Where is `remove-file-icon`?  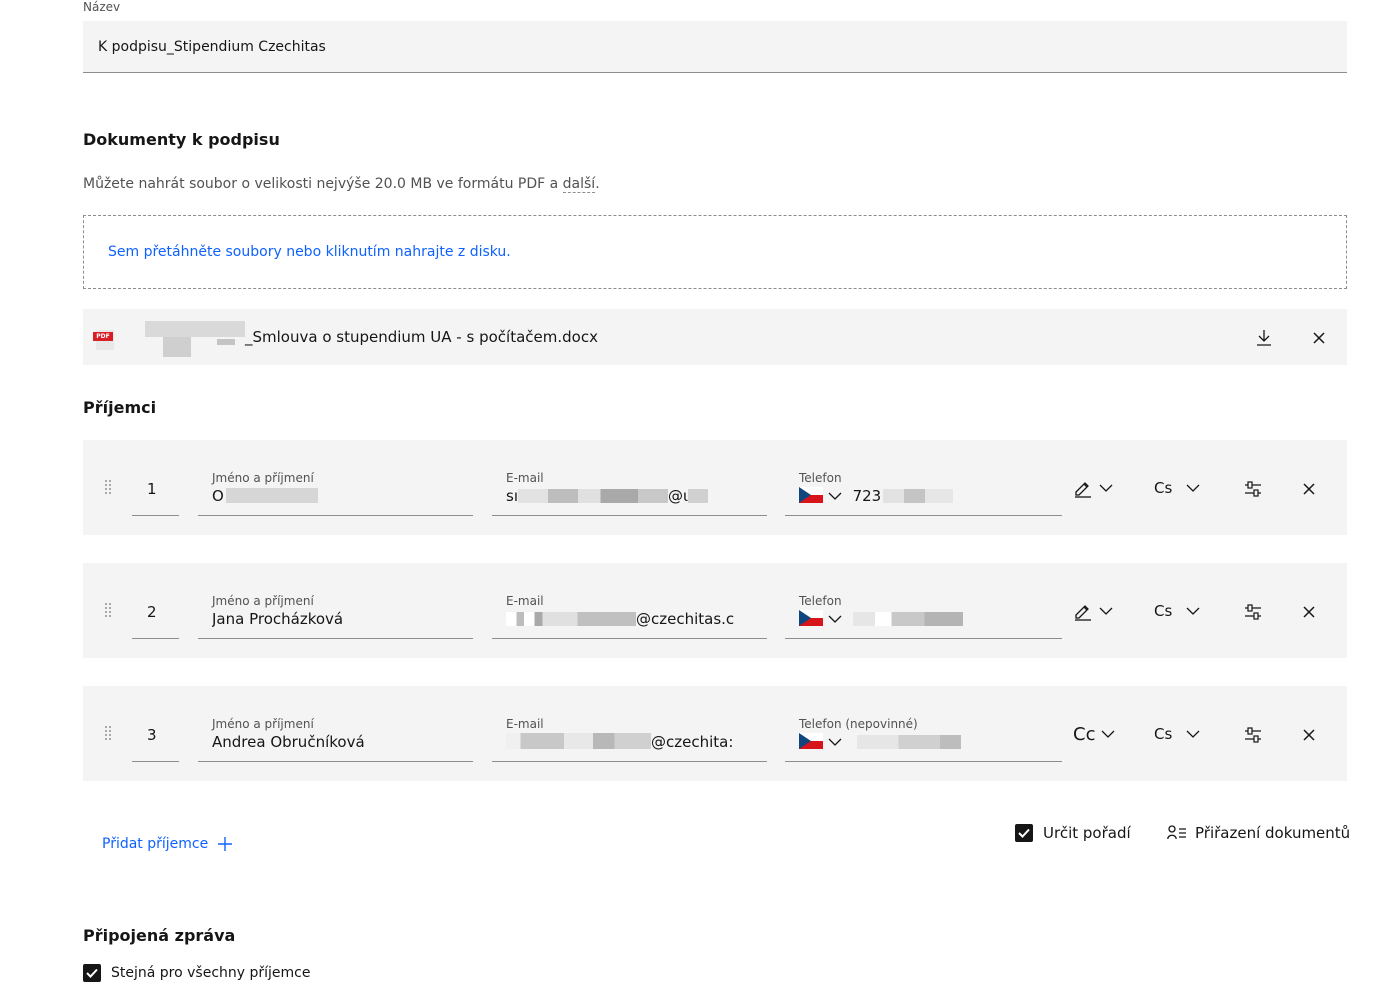 remove-file-icon is located at coordinates (1319, 338).